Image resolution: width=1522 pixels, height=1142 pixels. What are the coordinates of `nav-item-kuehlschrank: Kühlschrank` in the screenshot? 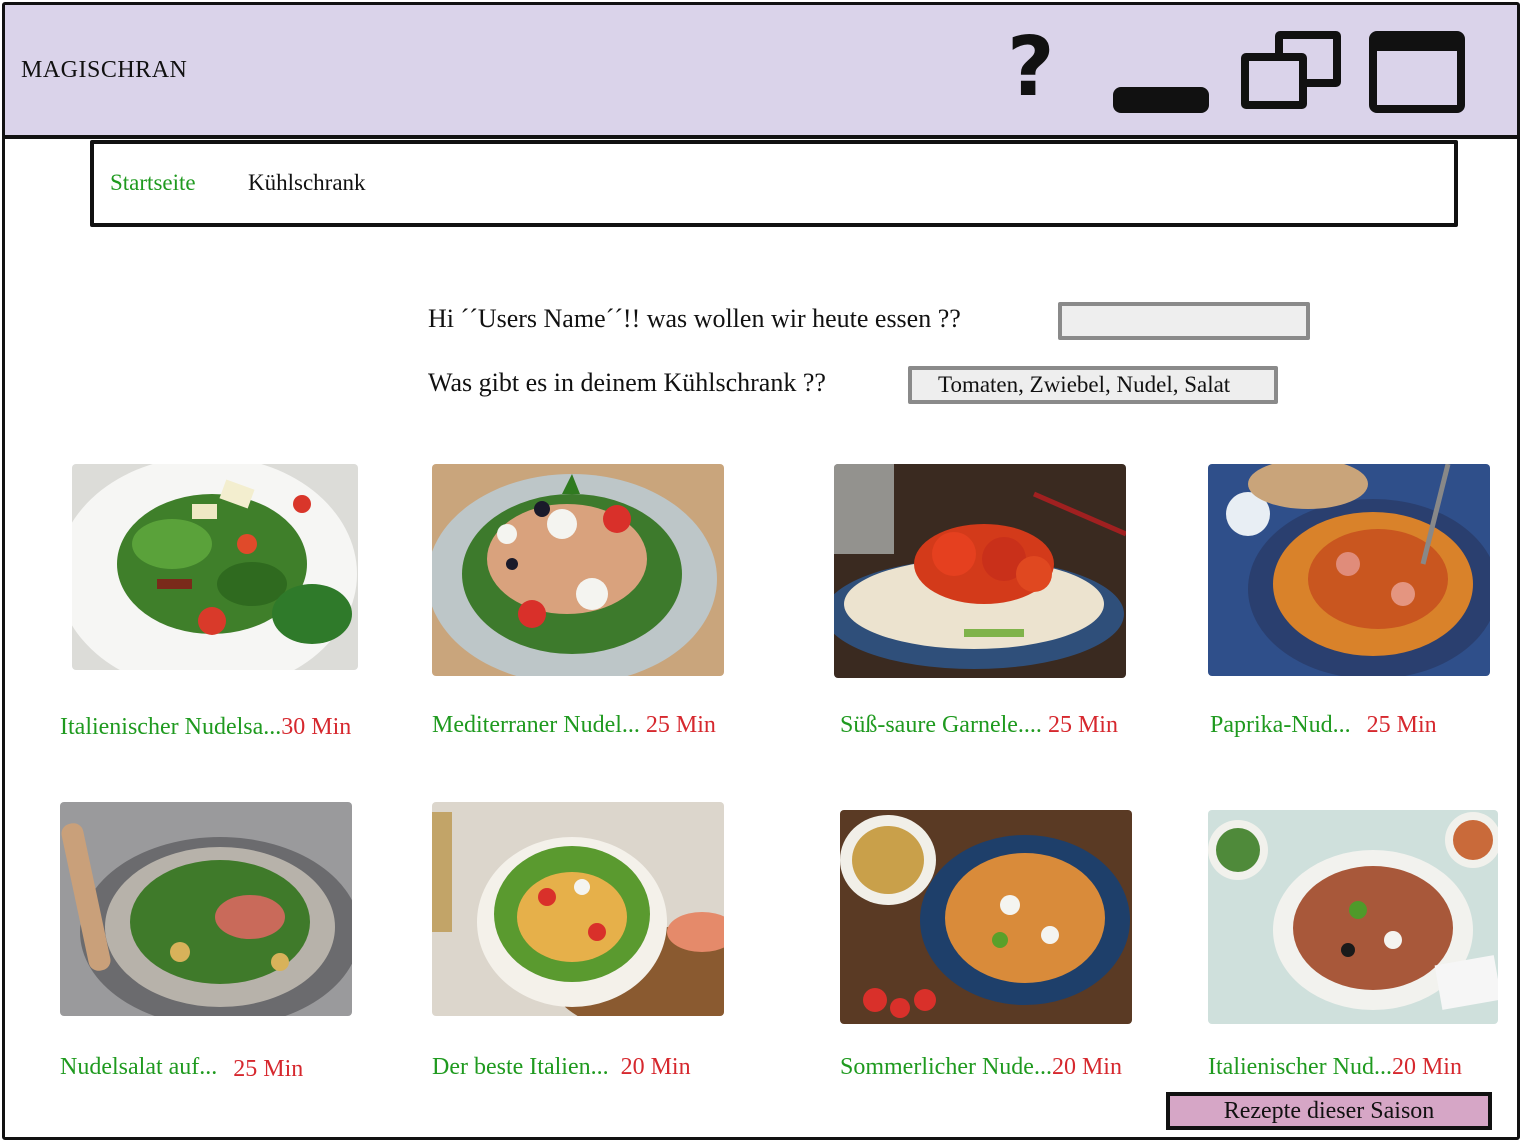 It's located at (307, 183).